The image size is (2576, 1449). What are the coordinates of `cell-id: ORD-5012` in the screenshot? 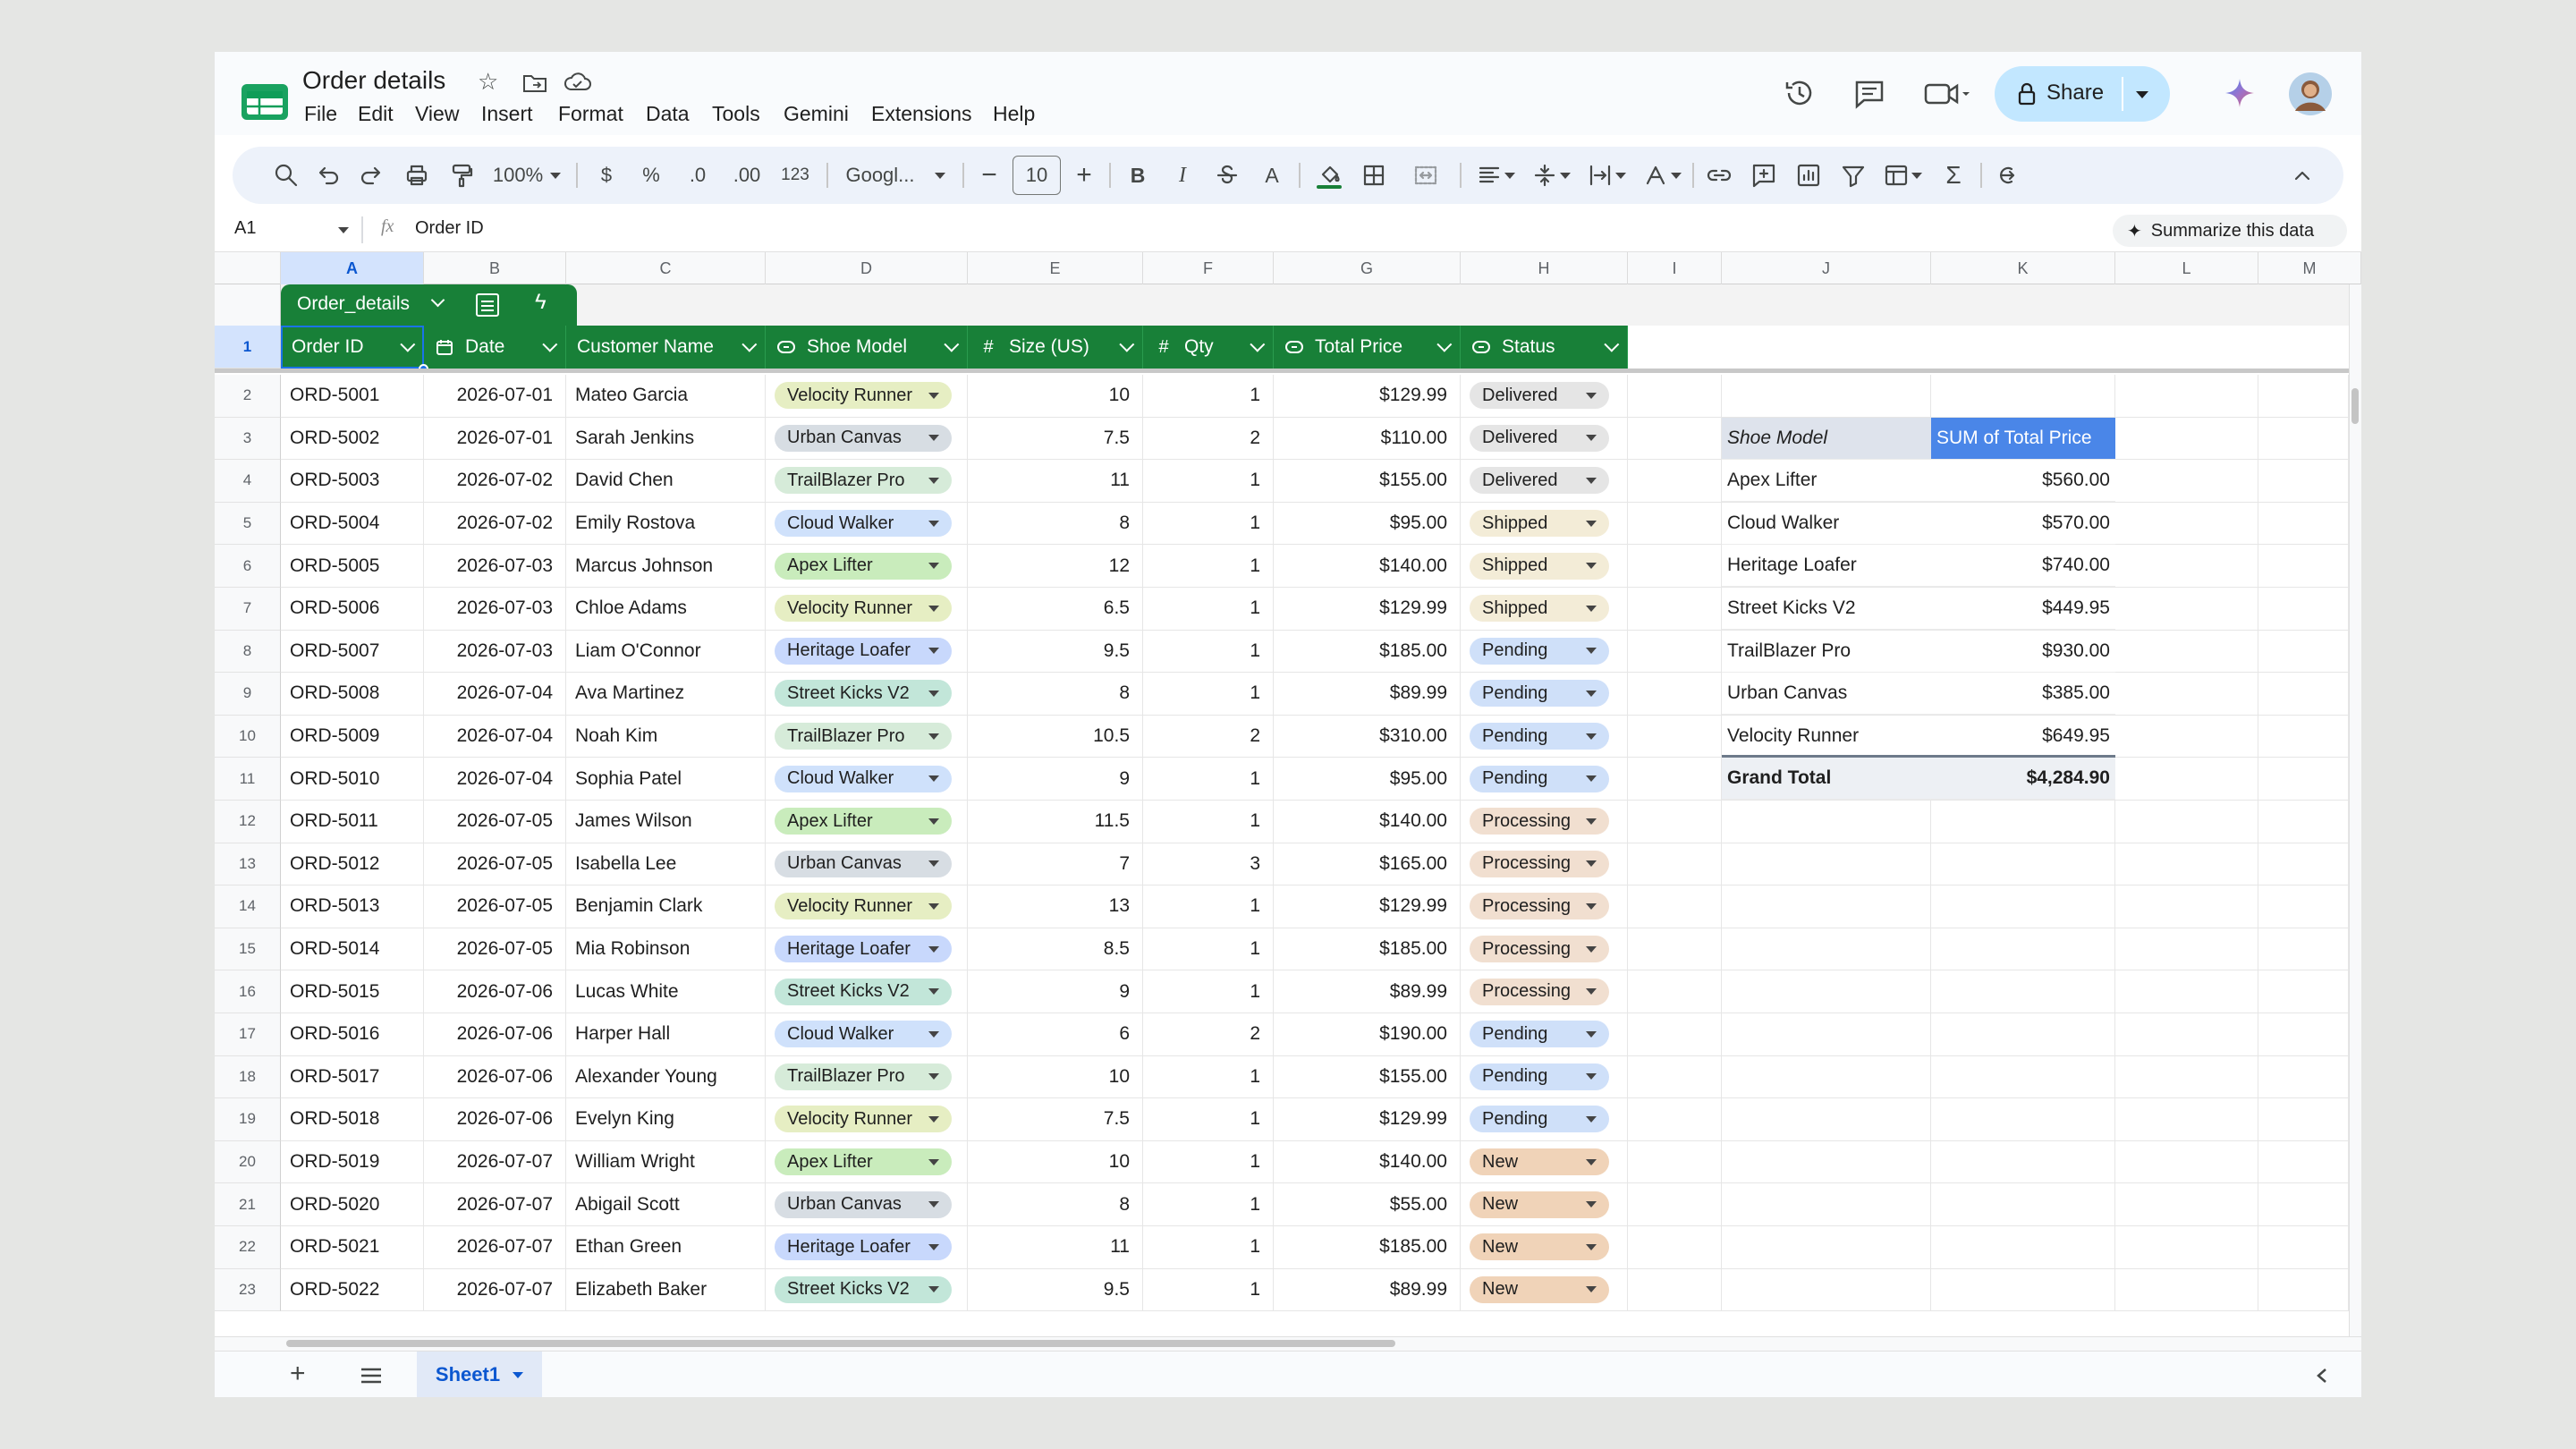 It's located at (352, 864).